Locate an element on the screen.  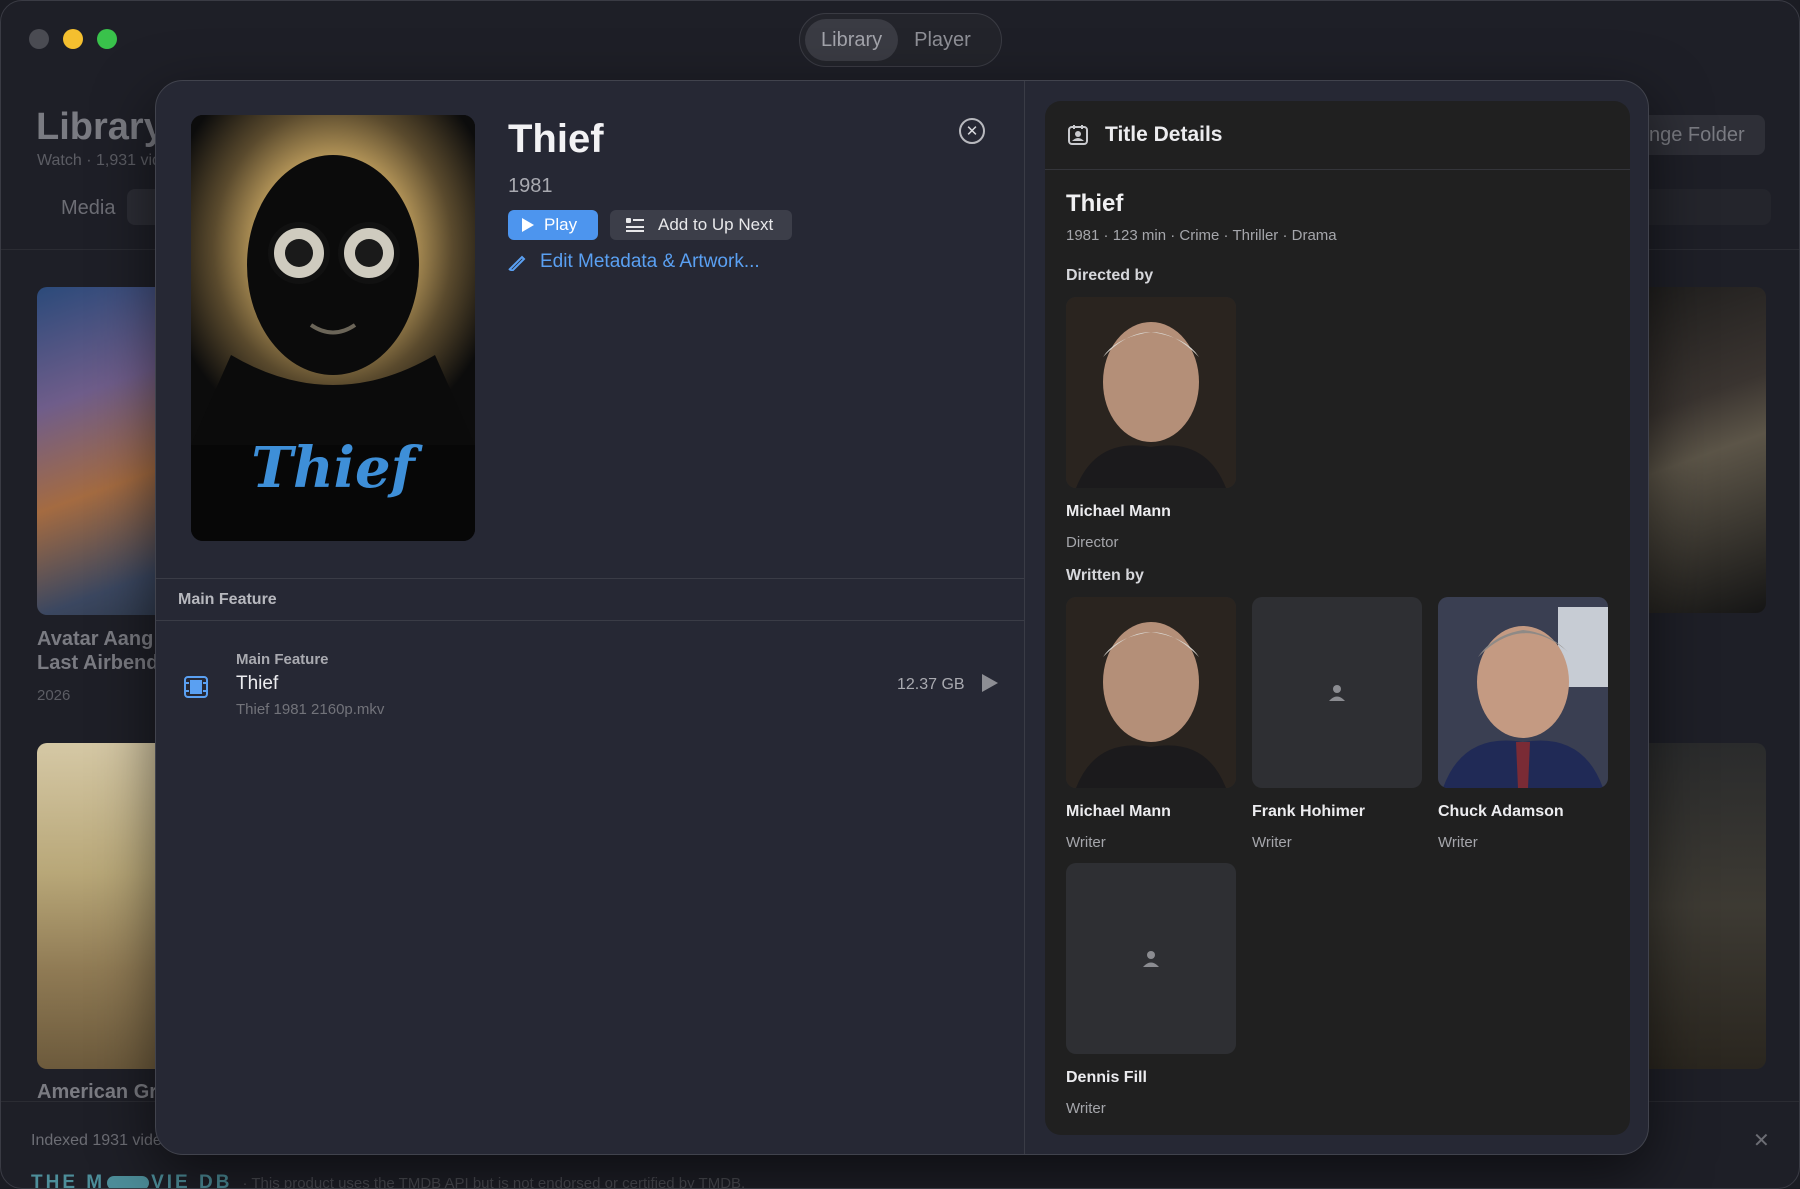
movie-title: Thief is located at coordinates (556, 139).